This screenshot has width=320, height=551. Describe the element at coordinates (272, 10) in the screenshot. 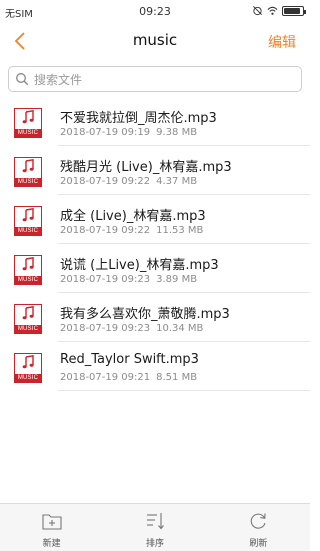

I see `wifi-icon` at that location.